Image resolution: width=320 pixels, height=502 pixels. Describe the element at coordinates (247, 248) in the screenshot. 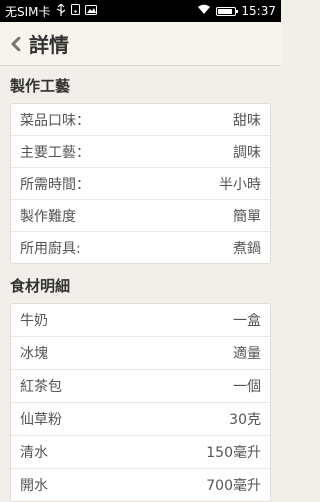

I see `row-value: 煮鍋` at that location.